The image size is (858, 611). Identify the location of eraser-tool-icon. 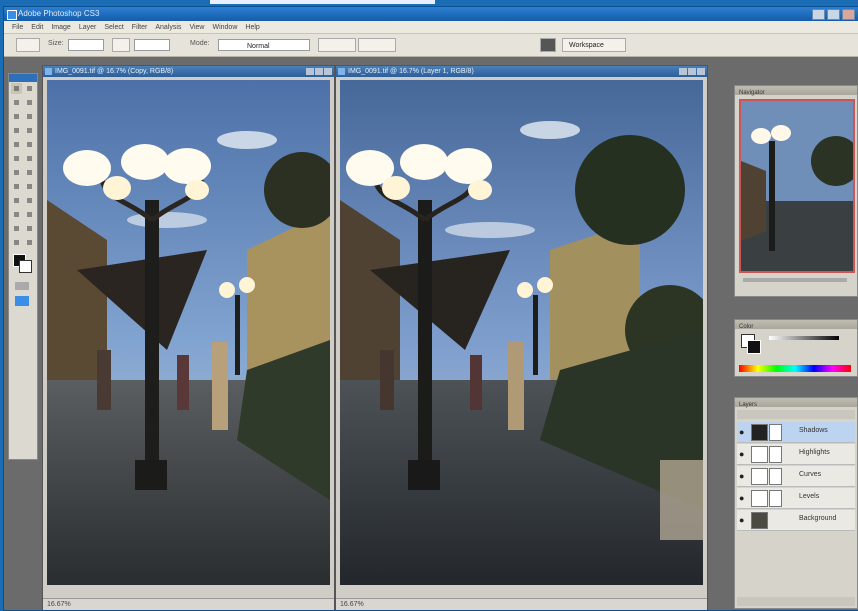
(16, 158).